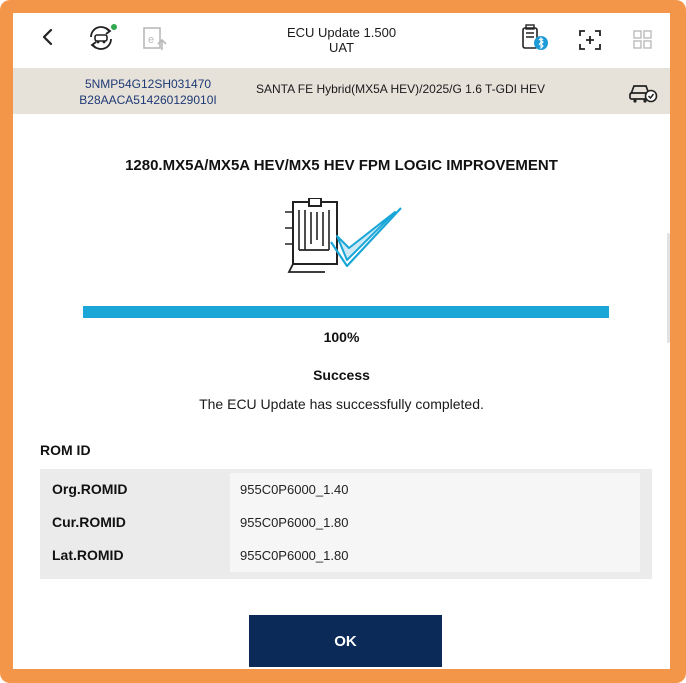  What do you see at coordinates (89, 522) in the screenshot?
I see `romid-key: Cur.ROMID` at bounding box center [89, 522].